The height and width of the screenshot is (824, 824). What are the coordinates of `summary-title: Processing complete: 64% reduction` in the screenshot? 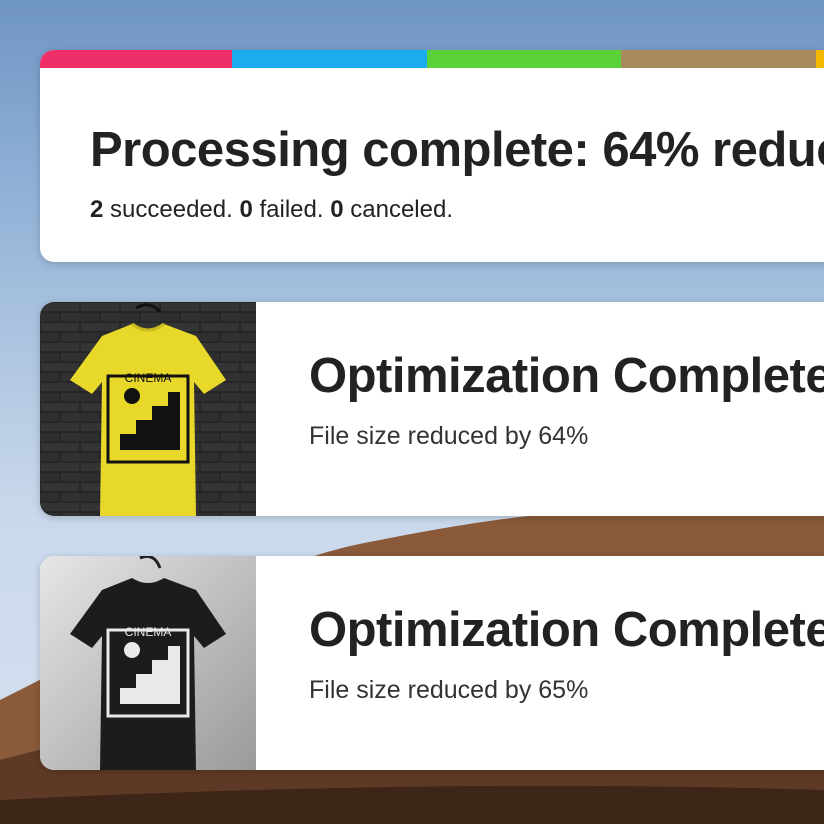 It's located at (457, 150).